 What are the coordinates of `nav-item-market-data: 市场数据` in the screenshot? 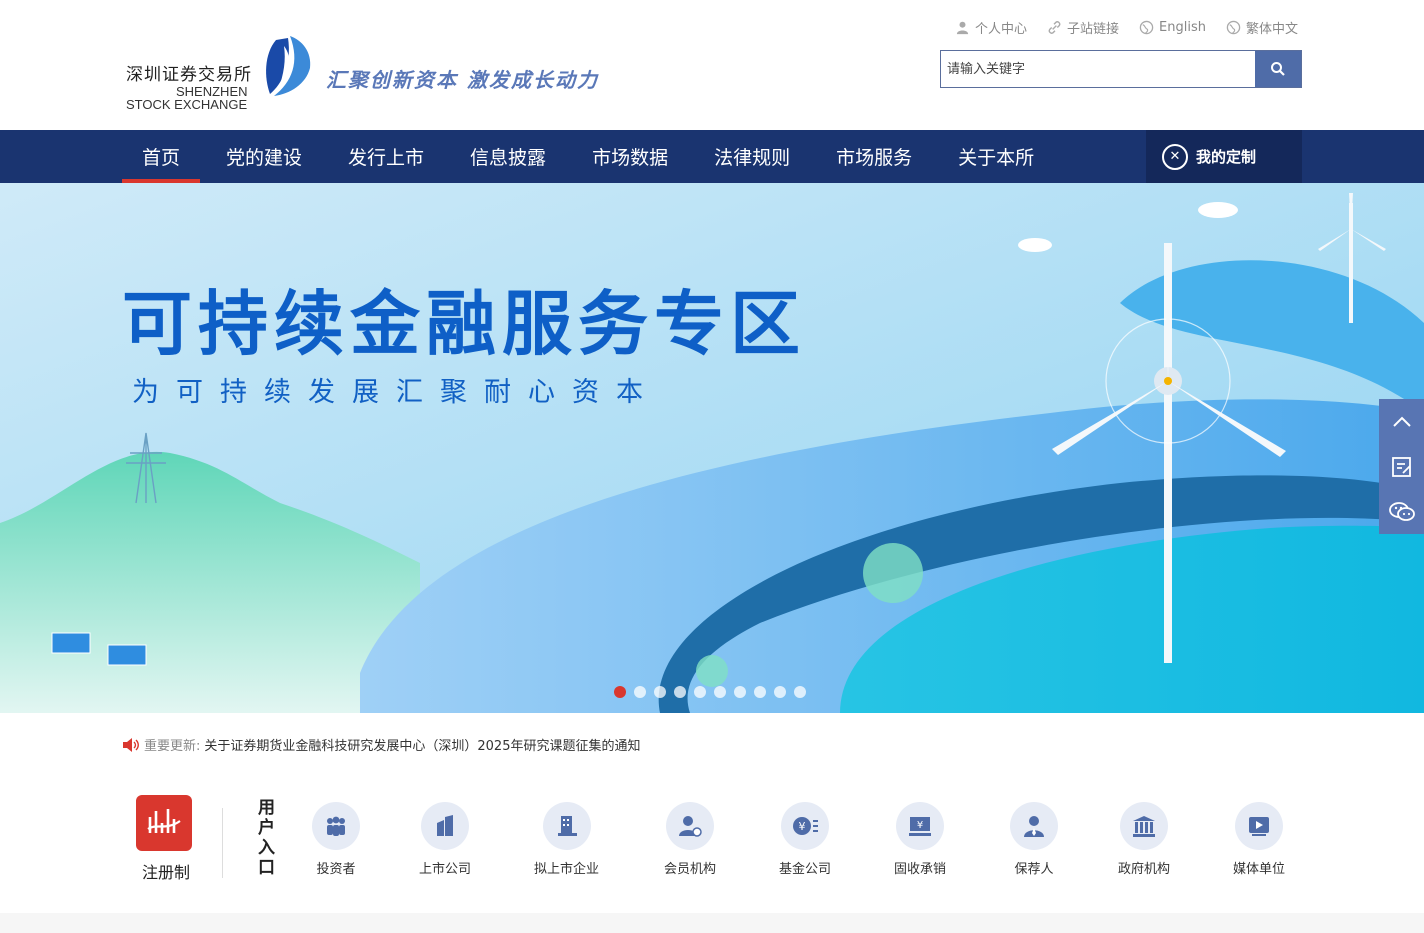 It's located at (630, 156).